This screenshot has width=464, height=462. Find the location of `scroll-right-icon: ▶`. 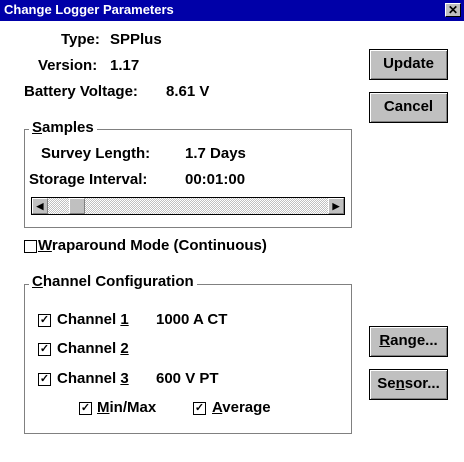

scroll-right-icon: ▶ is located at coordinates (336, 206).